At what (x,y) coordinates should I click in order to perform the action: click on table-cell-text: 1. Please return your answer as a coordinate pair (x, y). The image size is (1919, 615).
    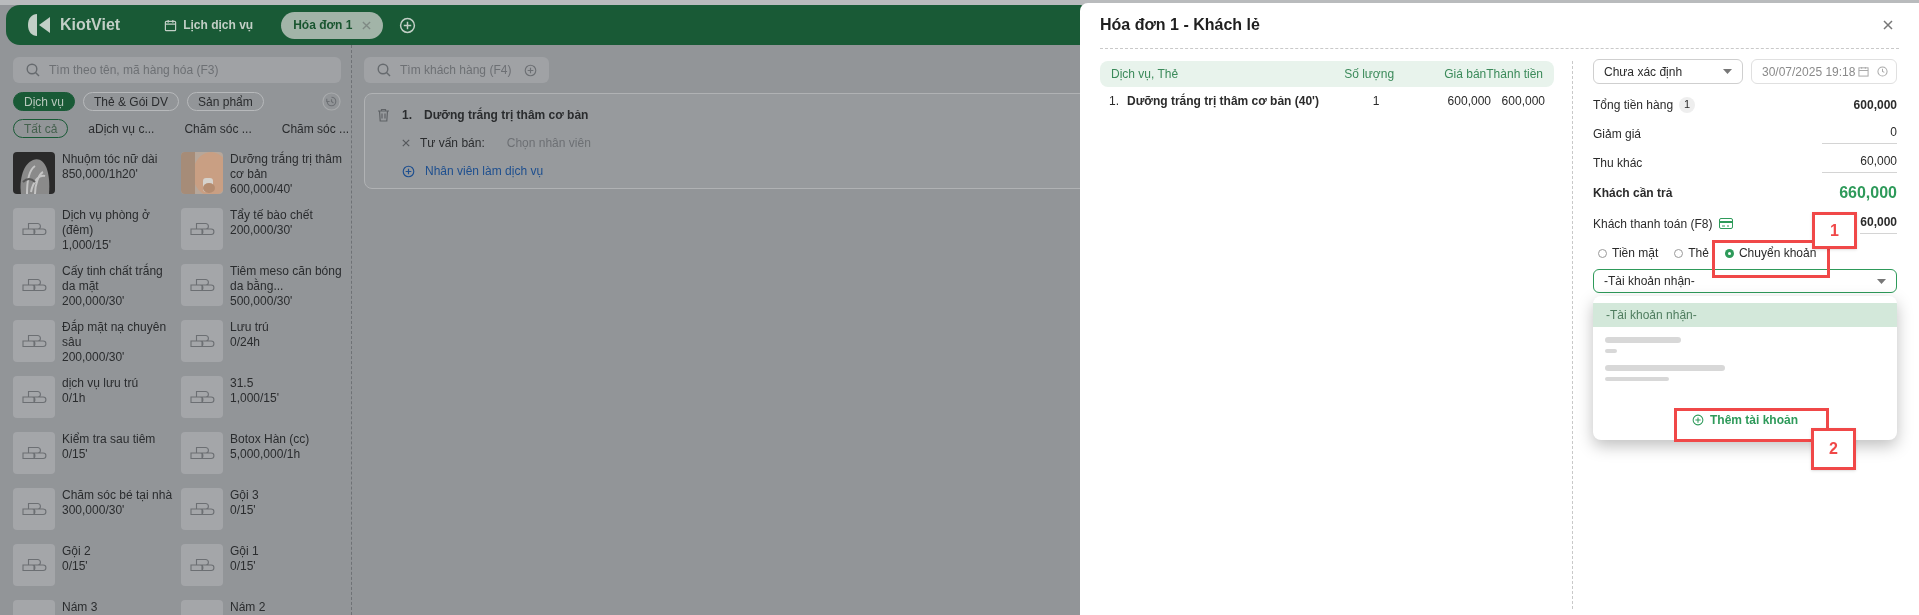
    Looking at the image, I should click on (1376, 101).